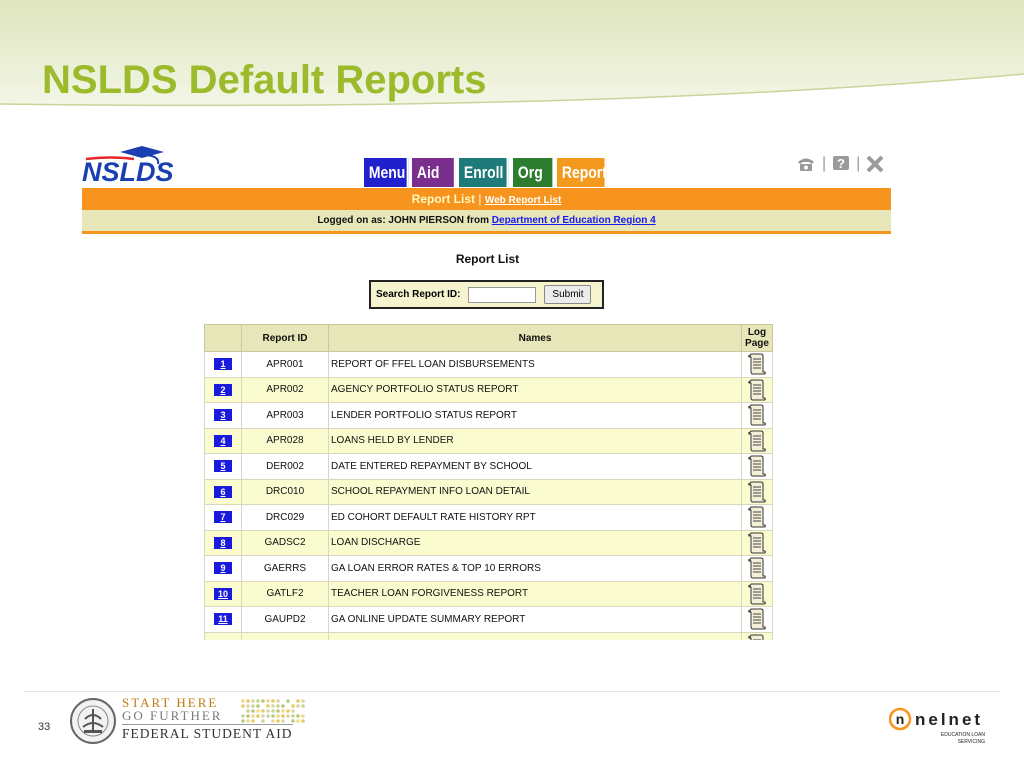 Image resolution: width=1024 pixels, height=768 pixels. What do you see at coordinates (386, 172) in the screenshot?
I see `tab-menu: Menu` at bounding box center [386, 172].